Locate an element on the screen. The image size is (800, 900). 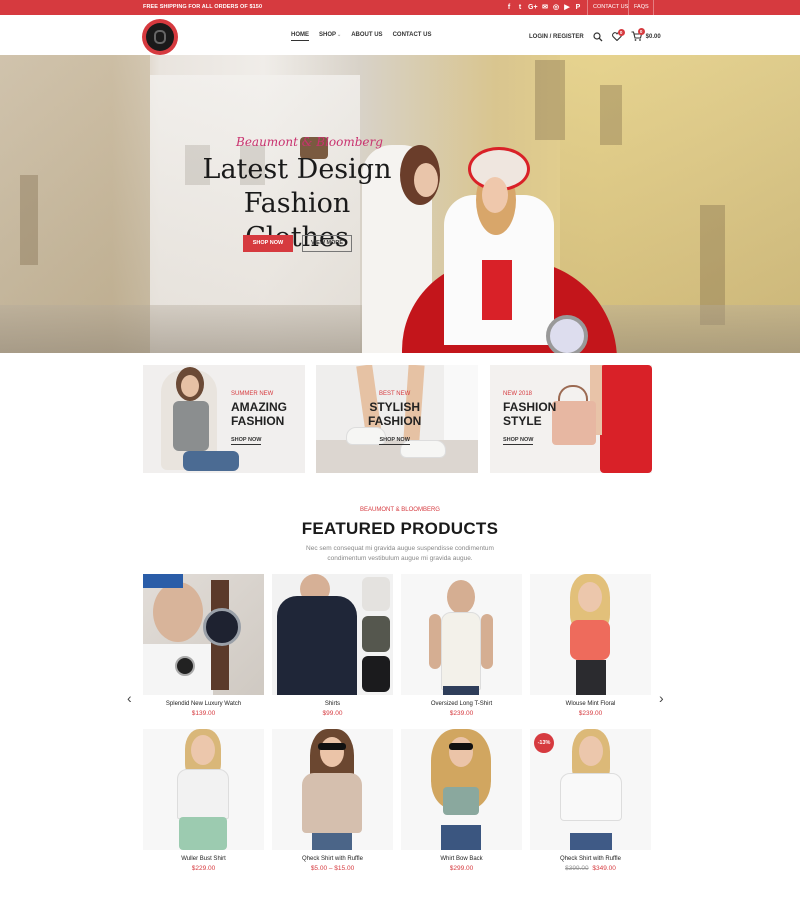
promo-text: BEST NEW STYLISH FASHION SHOP NOW is located at coordinates (394, 418).